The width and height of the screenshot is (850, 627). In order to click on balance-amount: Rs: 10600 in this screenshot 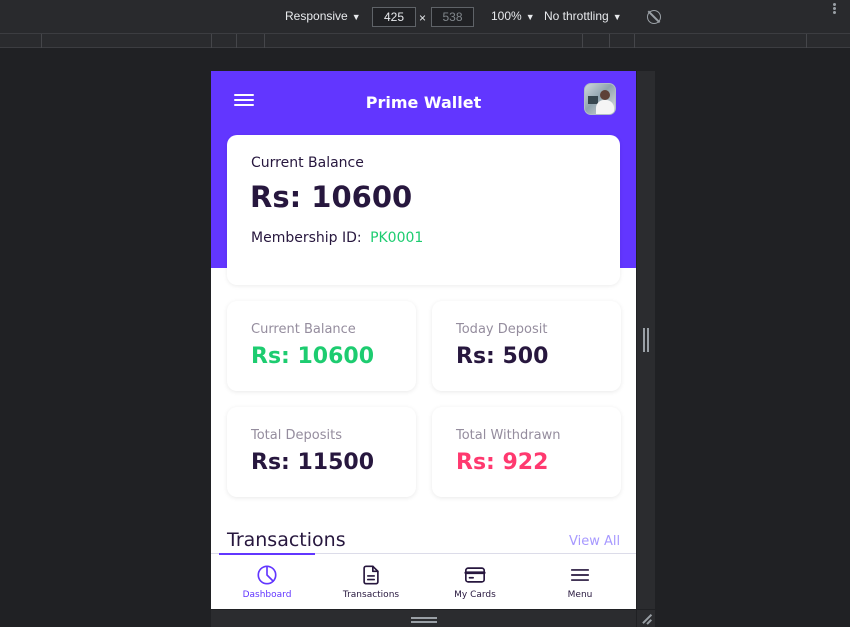, I will do `click(331, 197)`.